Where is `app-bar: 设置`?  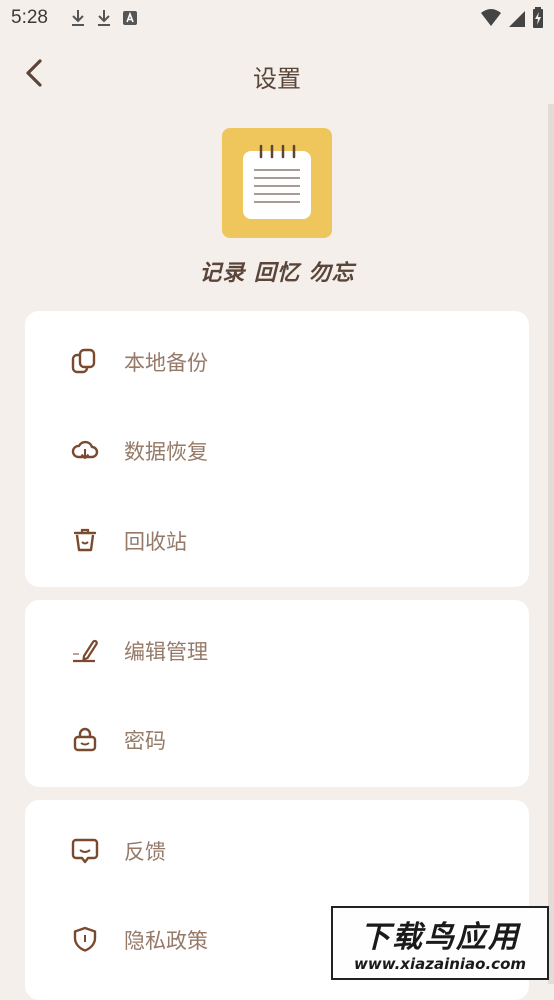
app-bar: 设置 is located at coordinates (277, 74).